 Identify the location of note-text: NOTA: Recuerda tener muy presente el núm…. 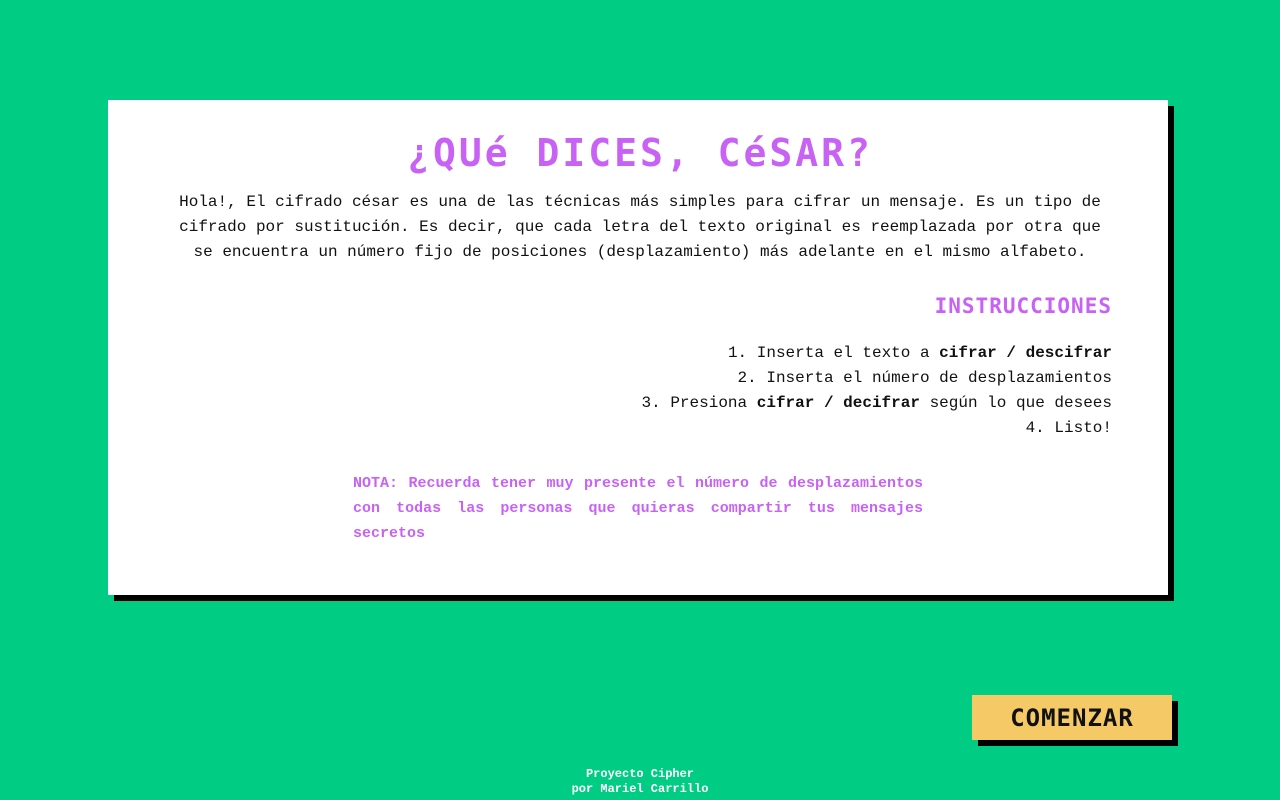
(638, 508).